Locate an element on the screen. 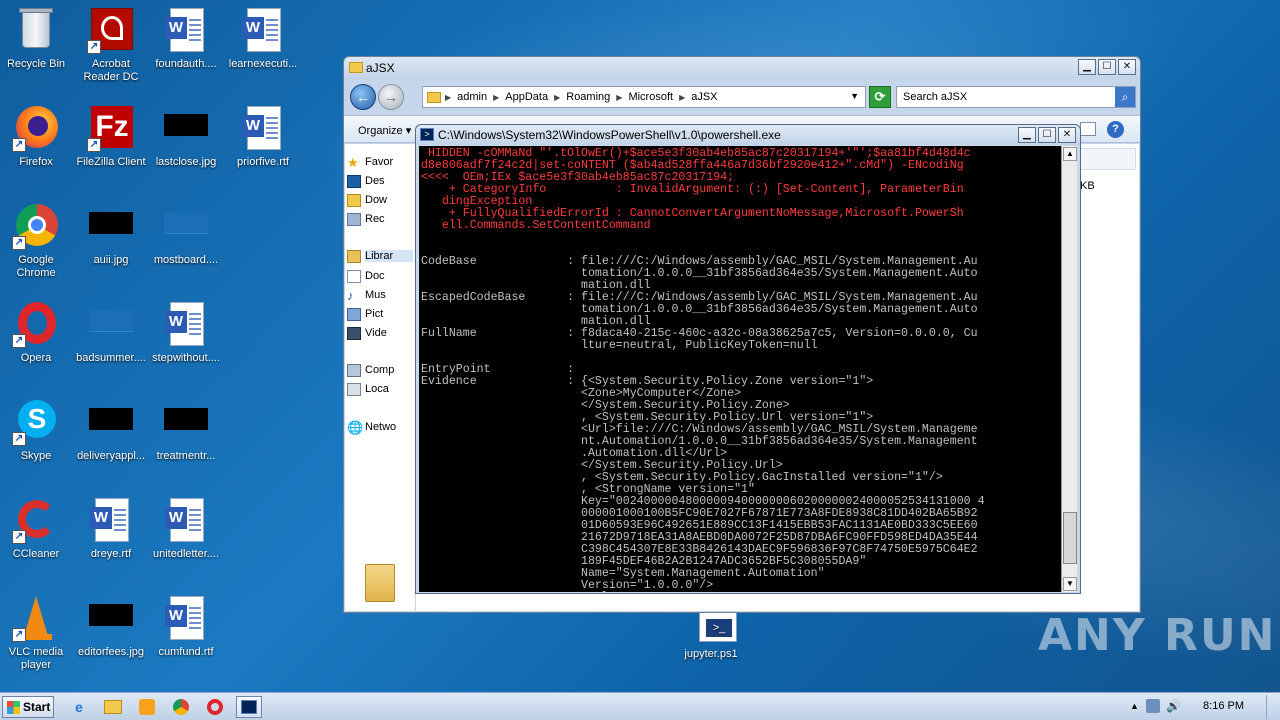 The width and height of the screenshot is (1280, 720). clock: 8:16 PM is located at coordinates (1223, 706).